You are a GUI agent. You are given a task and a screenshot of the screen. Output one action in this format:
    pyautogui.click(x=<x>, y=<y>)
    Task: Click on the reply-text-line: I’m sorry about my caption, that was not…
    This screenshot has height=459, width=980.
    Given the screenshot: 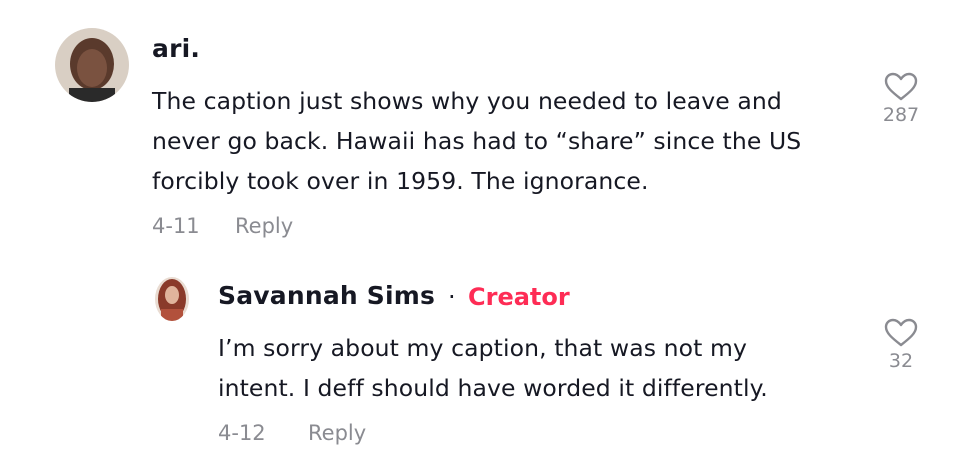 What is the action you would take?
    pyautogui.click(x=482, y=348)
    